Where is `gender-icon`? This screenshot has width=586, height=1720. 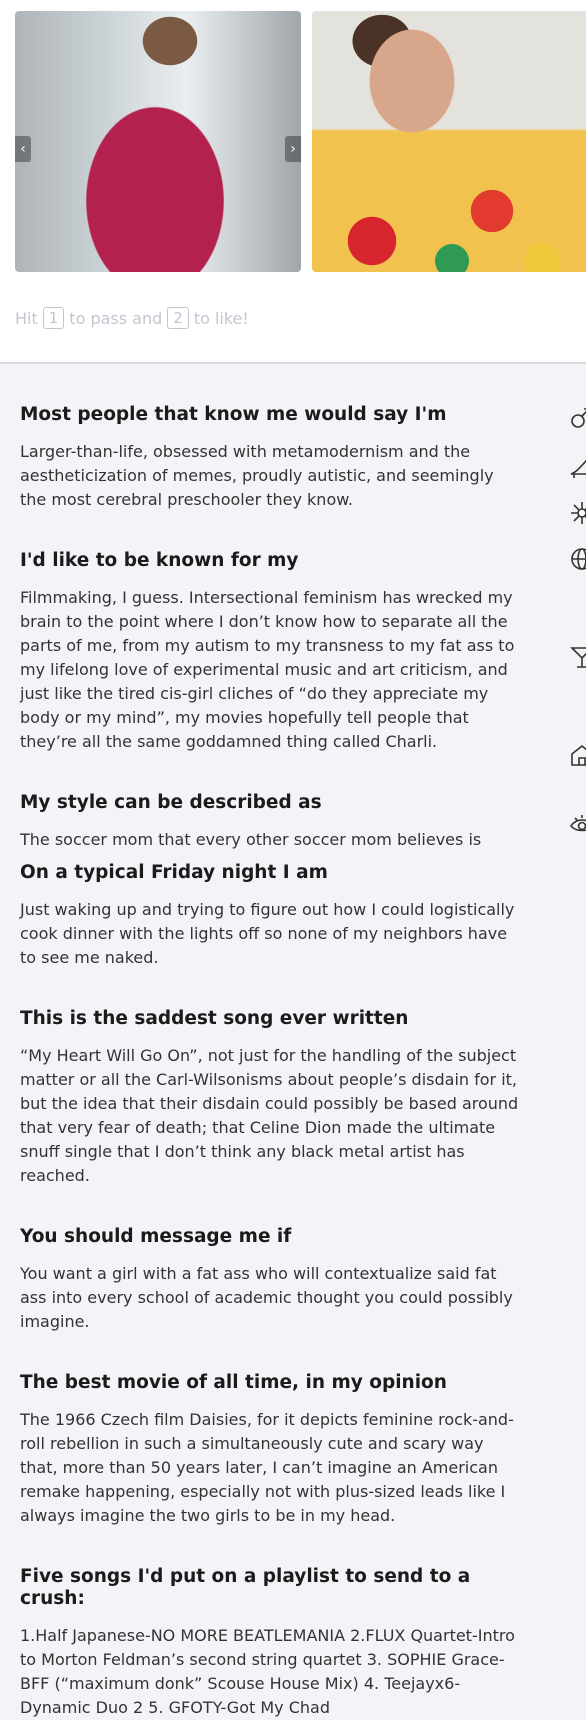 gender-icon is located at coordinates (577, 419).